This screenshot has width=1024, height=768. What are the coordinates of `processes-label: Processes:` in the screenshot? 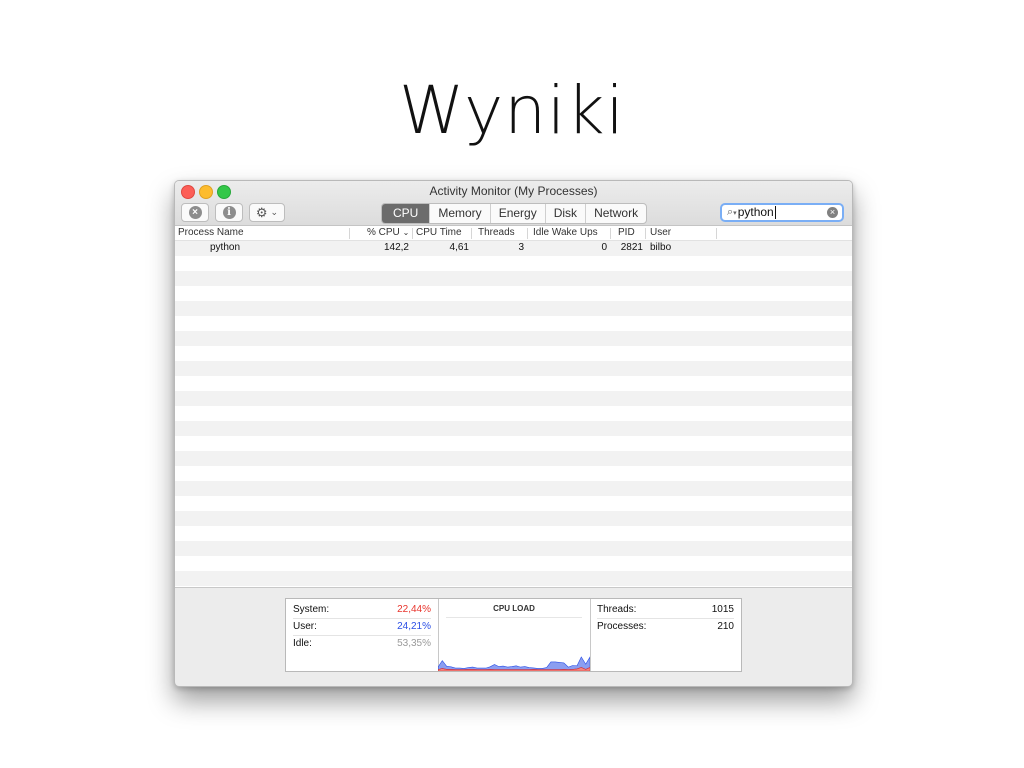 It's located at (622, 626).